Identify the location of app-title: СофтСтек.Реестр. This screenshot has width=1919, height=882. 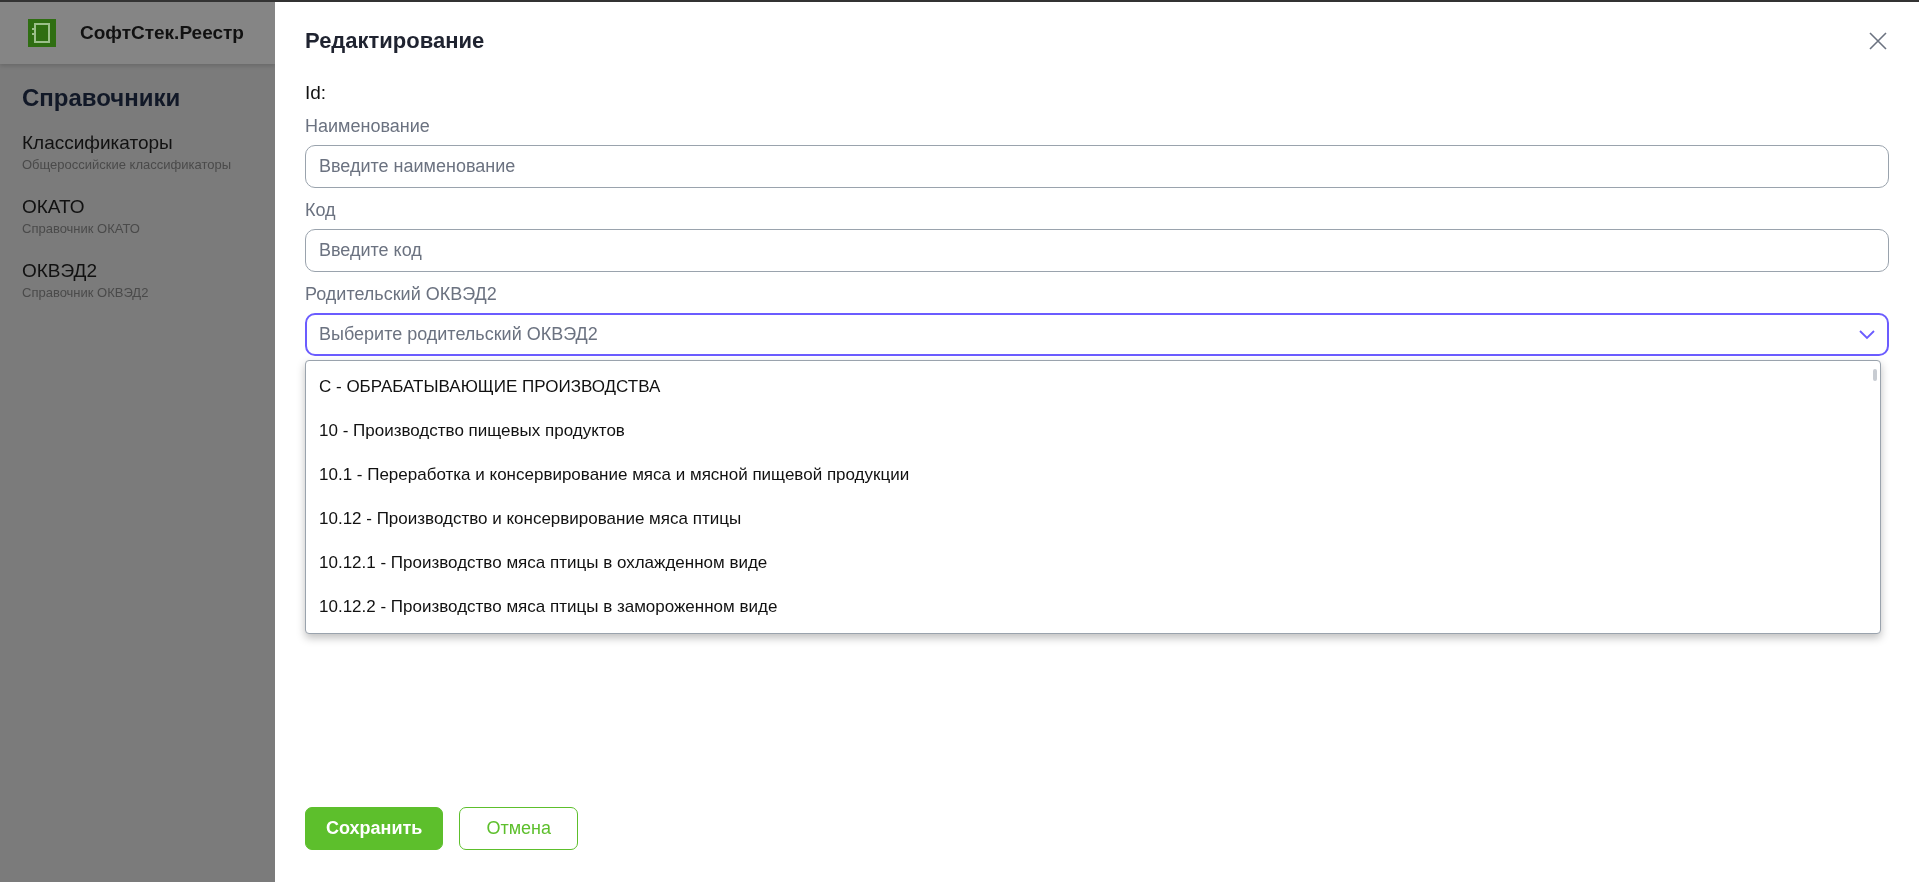
(162, 33).